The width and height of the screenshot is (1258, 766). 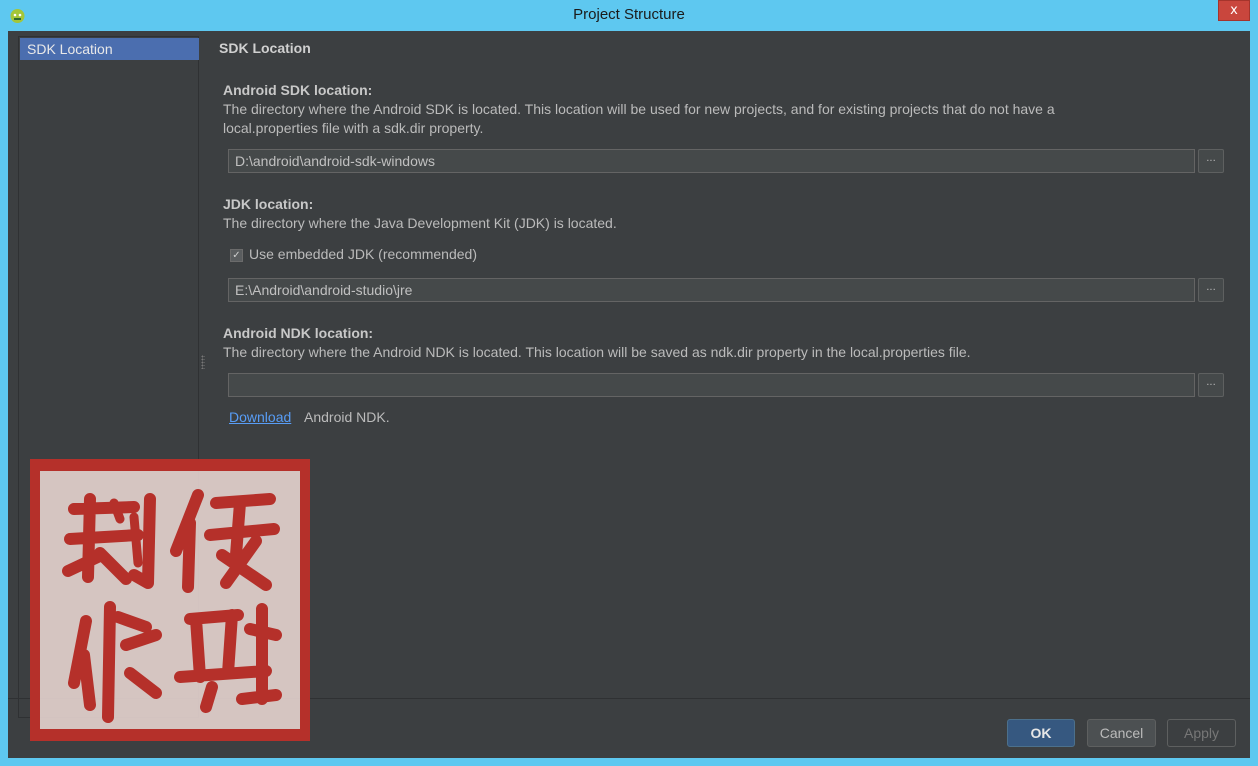 What do you see at coordinates (298, 333) in the screenshot?
I see `ndk-label: Android NDK location:` at bounding box center [298, 333].